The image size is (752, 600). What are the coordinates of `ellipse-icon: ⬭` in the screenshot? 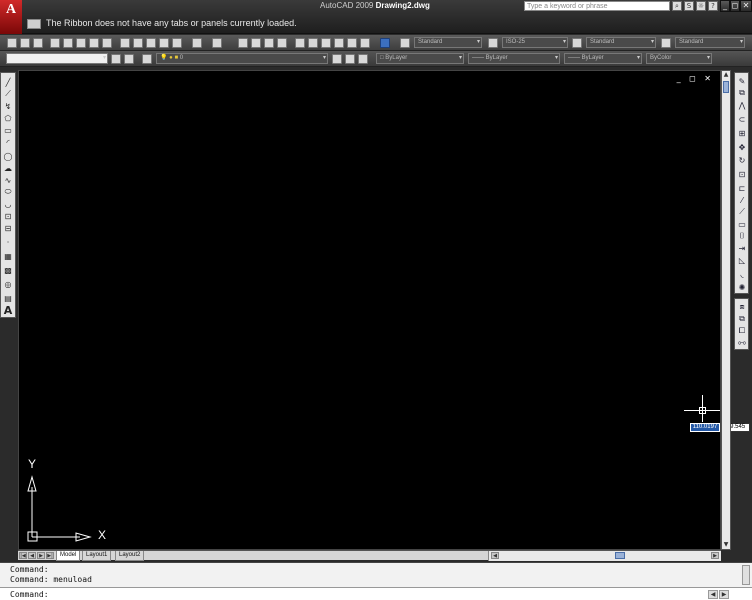 It's located at (8, 192).